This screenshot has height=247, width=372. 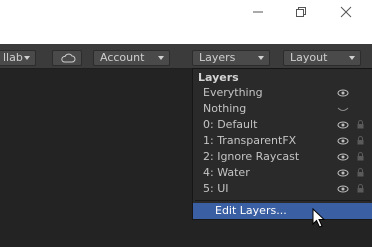 I want to click on eye-closed-icon, so click(x=343, y=109).